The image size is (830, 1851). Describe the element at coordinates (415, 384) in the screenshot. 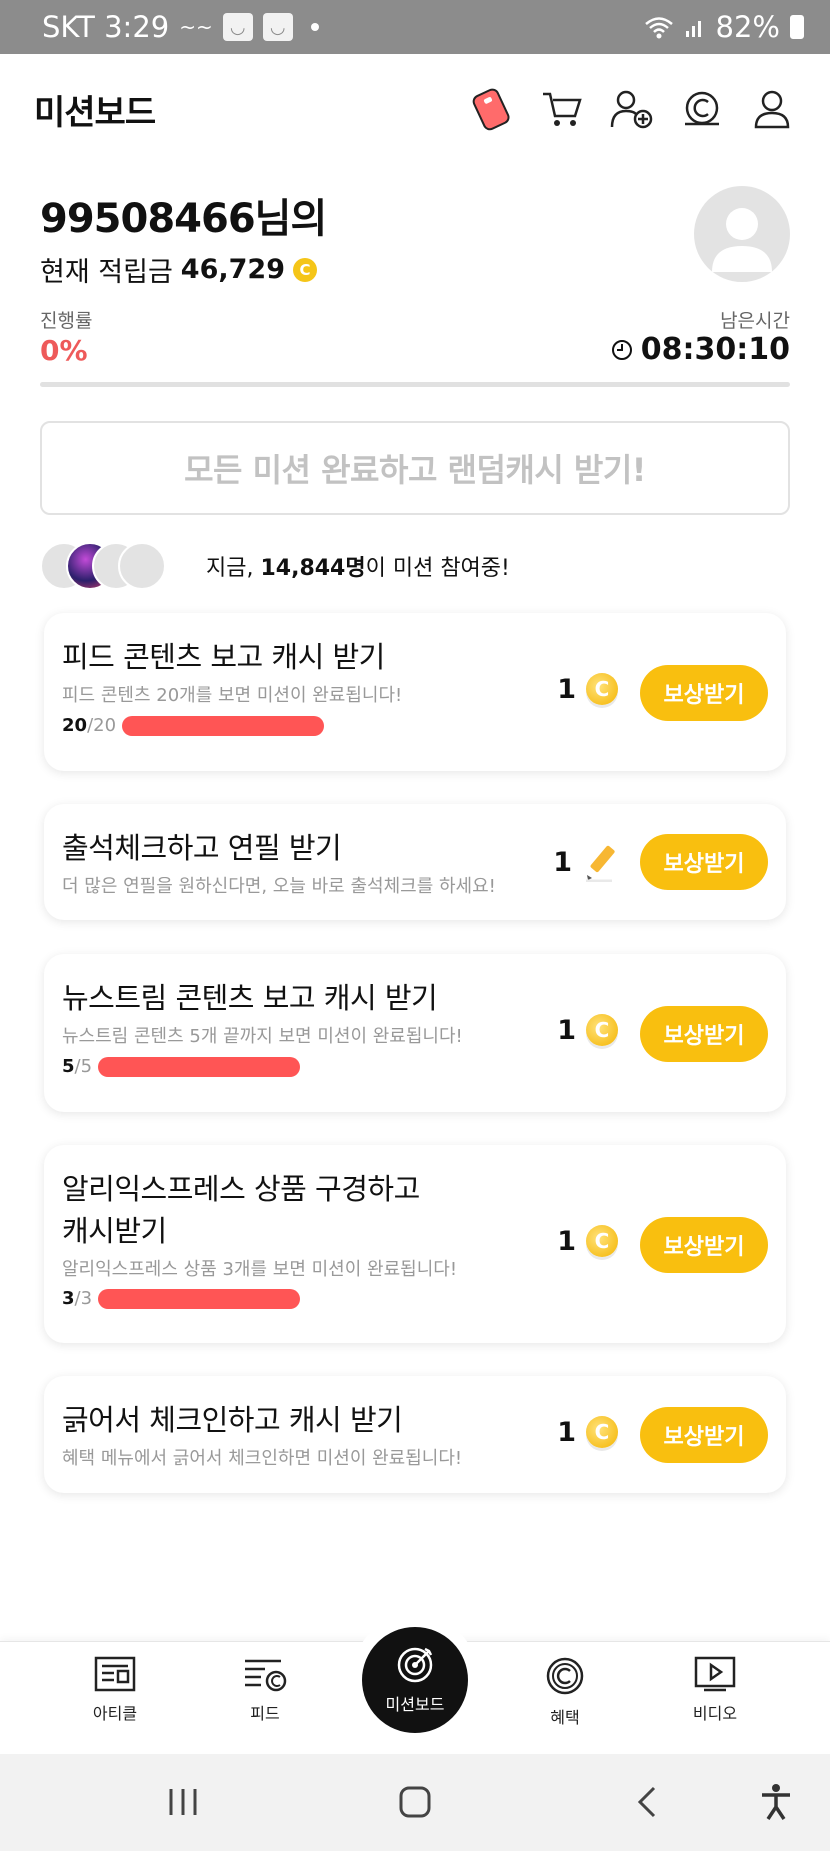

I see `progress-bar` at that location.